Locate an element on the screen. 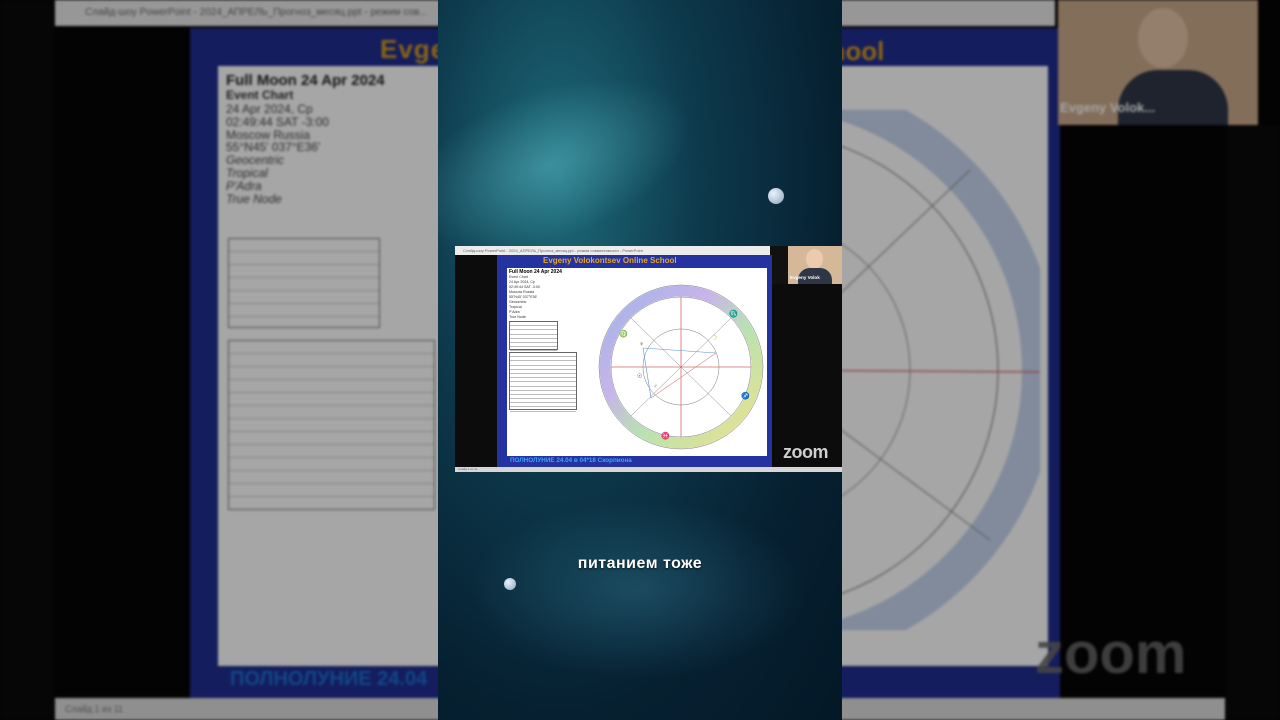  video-planets-table is located at coordinates (543, 382).